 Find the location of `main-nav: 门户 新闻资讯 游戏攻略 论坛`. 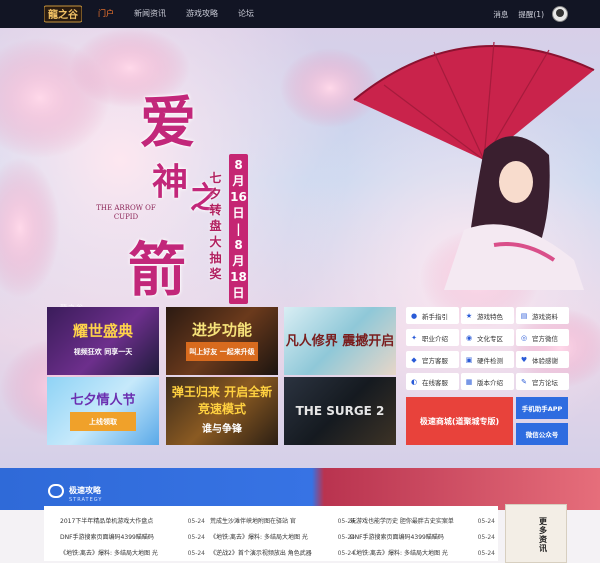

main-nav: 门户 新闻资讯 游戏攻略 论坛 is located at coordinates (176, 14).